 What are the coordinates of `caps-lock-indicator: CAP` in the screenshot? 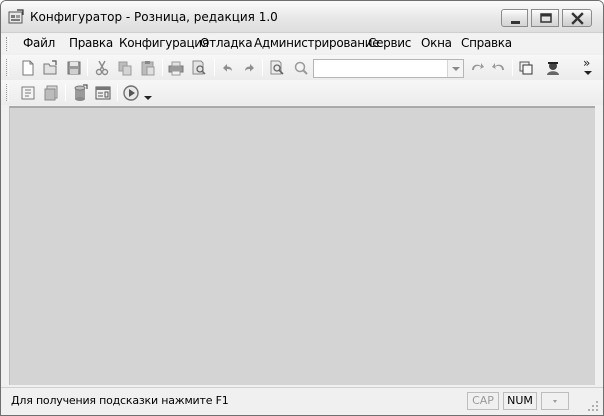 It's located at (483, 401).